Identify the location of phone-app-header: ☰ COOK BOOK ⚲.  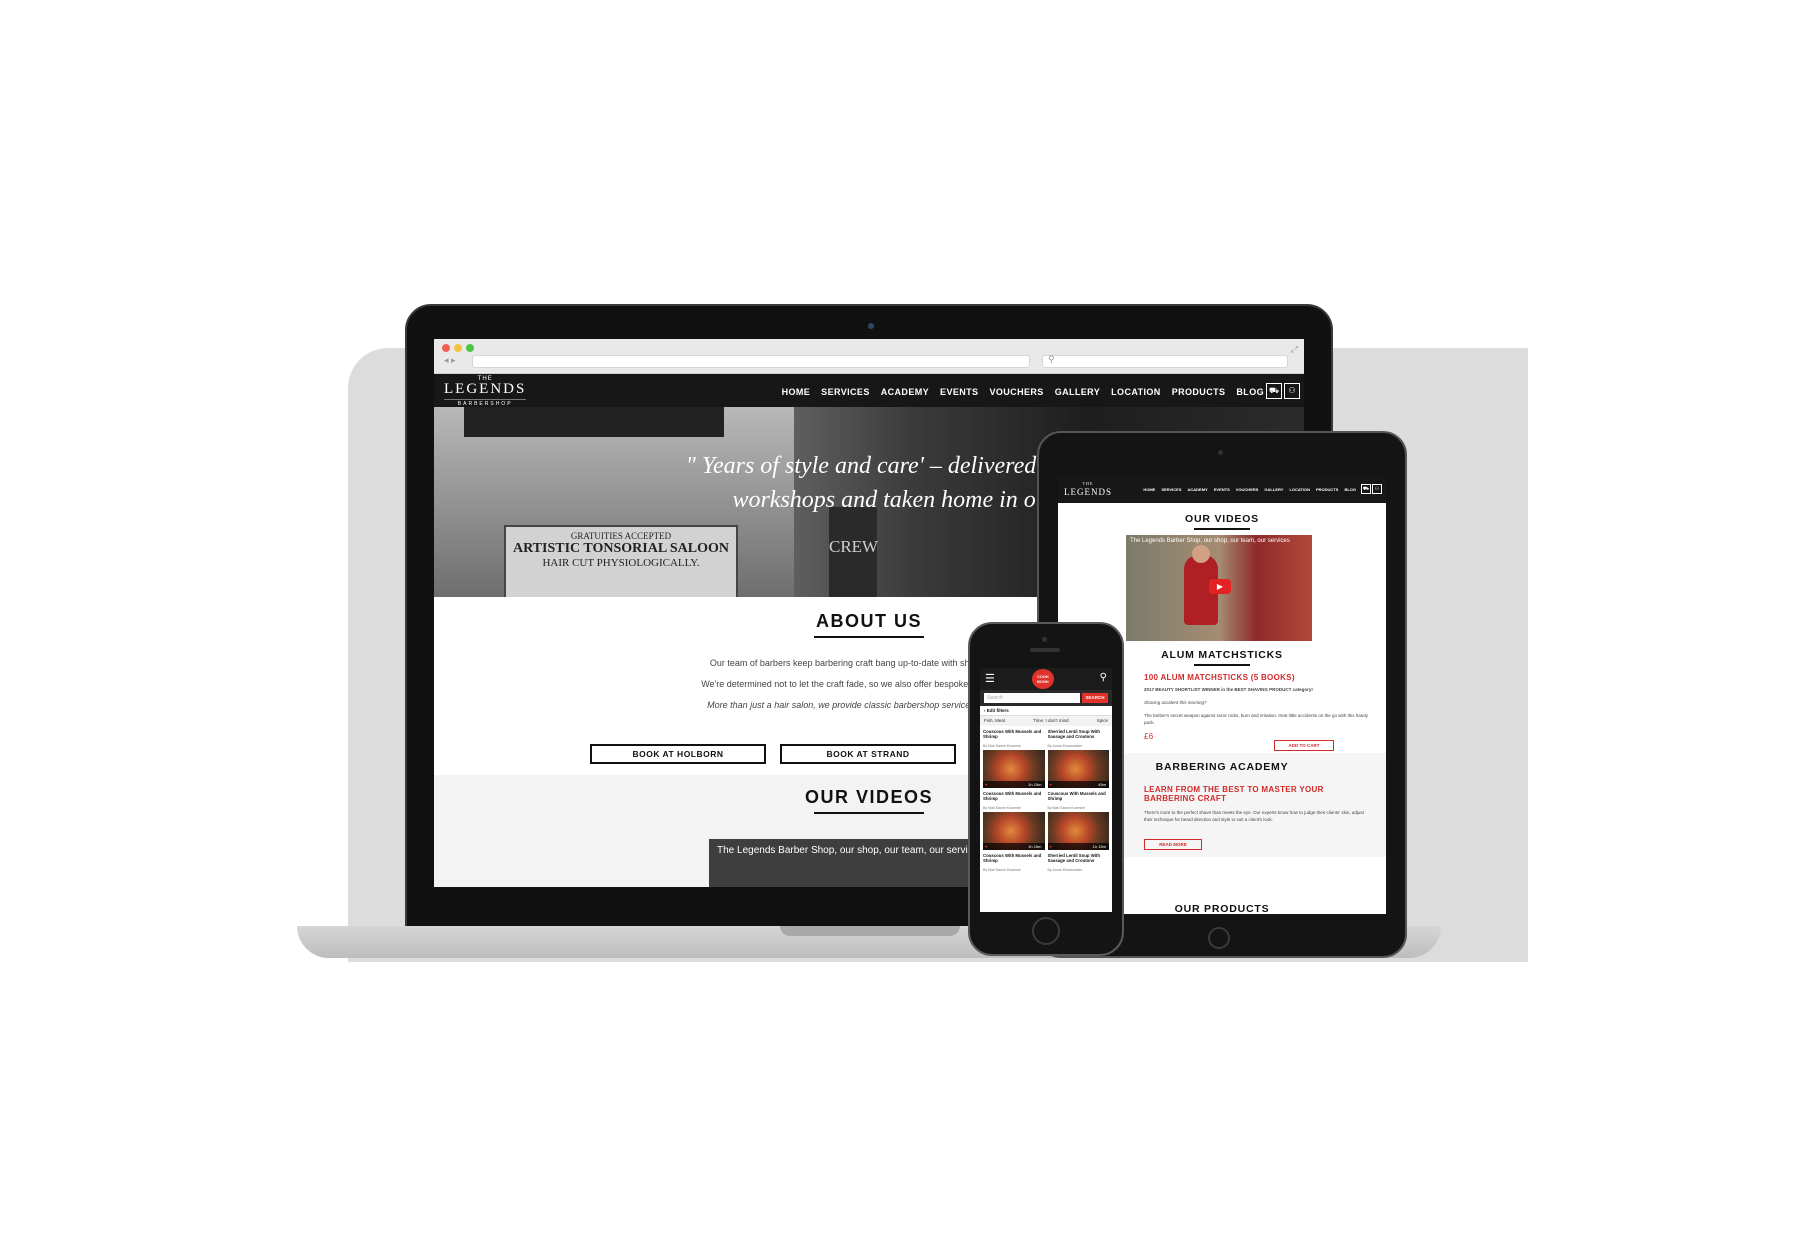
(1046, 679).